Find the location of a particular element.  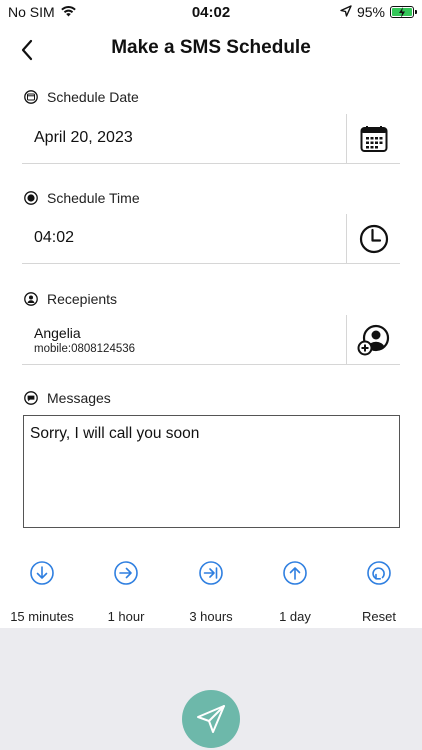

quick-3-hours-button: 3 hours is located at coordinates (211, 592).